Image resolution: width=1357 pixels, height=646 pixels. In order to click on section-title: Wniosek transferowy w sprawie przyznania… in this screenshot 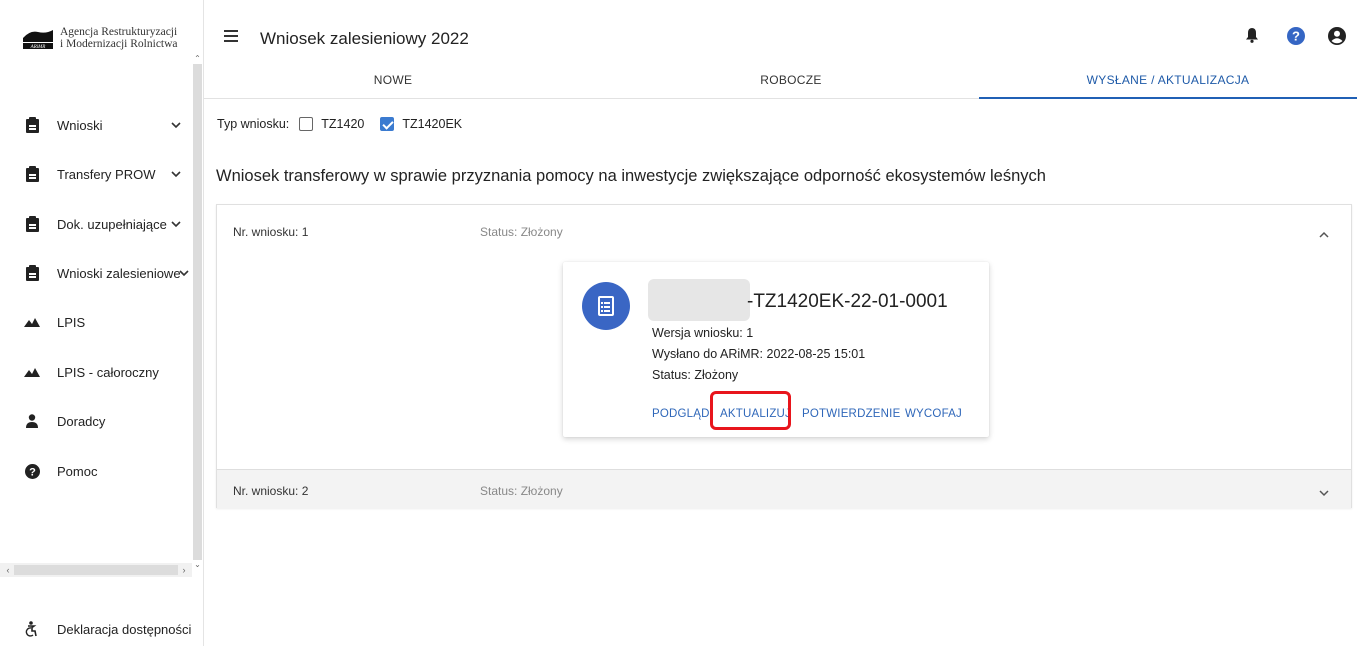, I will do `click(631, 176)`.